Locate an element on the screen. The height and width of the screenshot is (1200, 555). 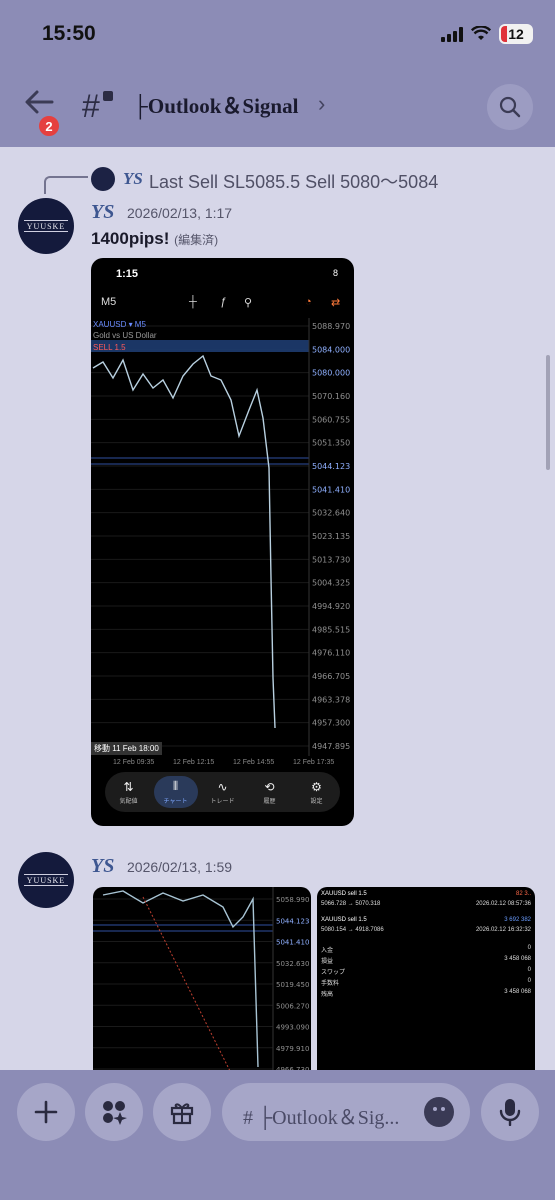
trade-date: 2026.02.12 08:57:36 is located at coordinates (503, 904).